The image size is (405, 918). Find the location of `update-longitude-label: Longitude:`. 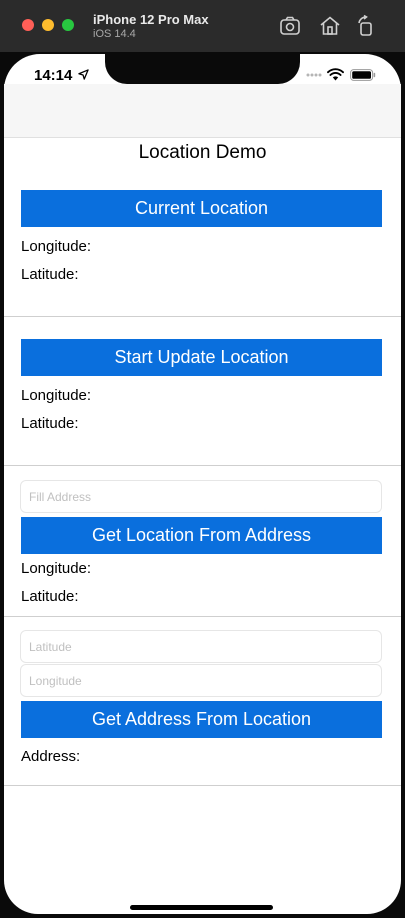

update-longitude-label: Longitude: is located at coordinates (56, 395).